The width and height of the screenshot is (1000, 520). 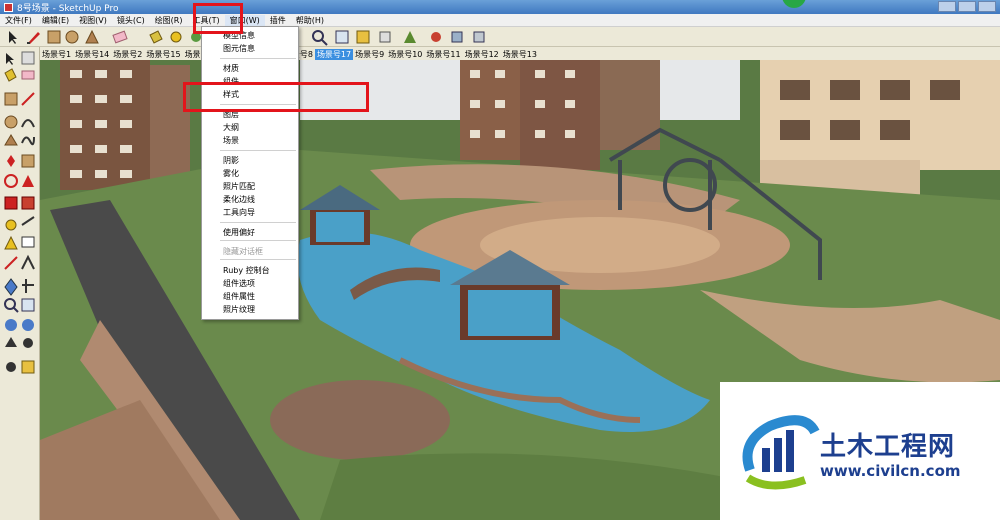 I want to click on scene-tab: 场景号10, so click(x=405, y=54).